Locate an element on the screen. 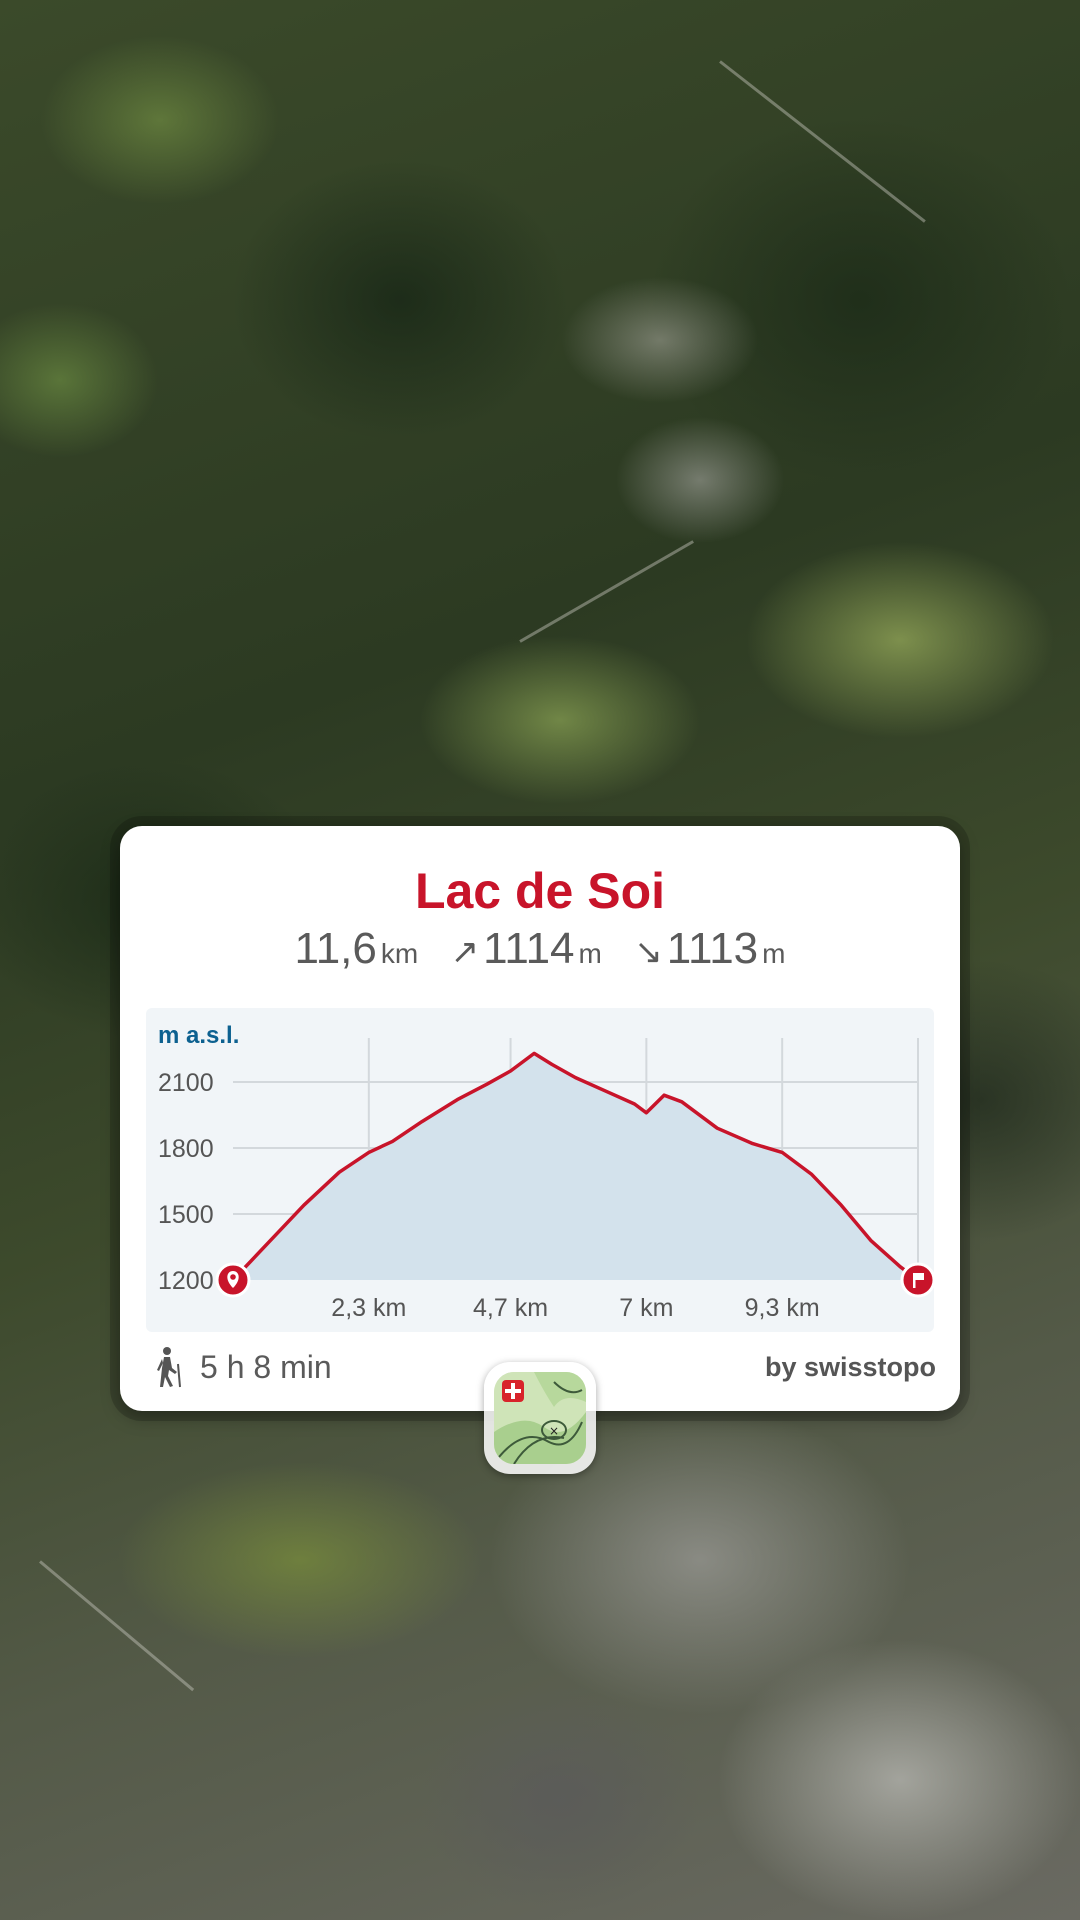  distance-unit: km is located at coordinates (399, 953).